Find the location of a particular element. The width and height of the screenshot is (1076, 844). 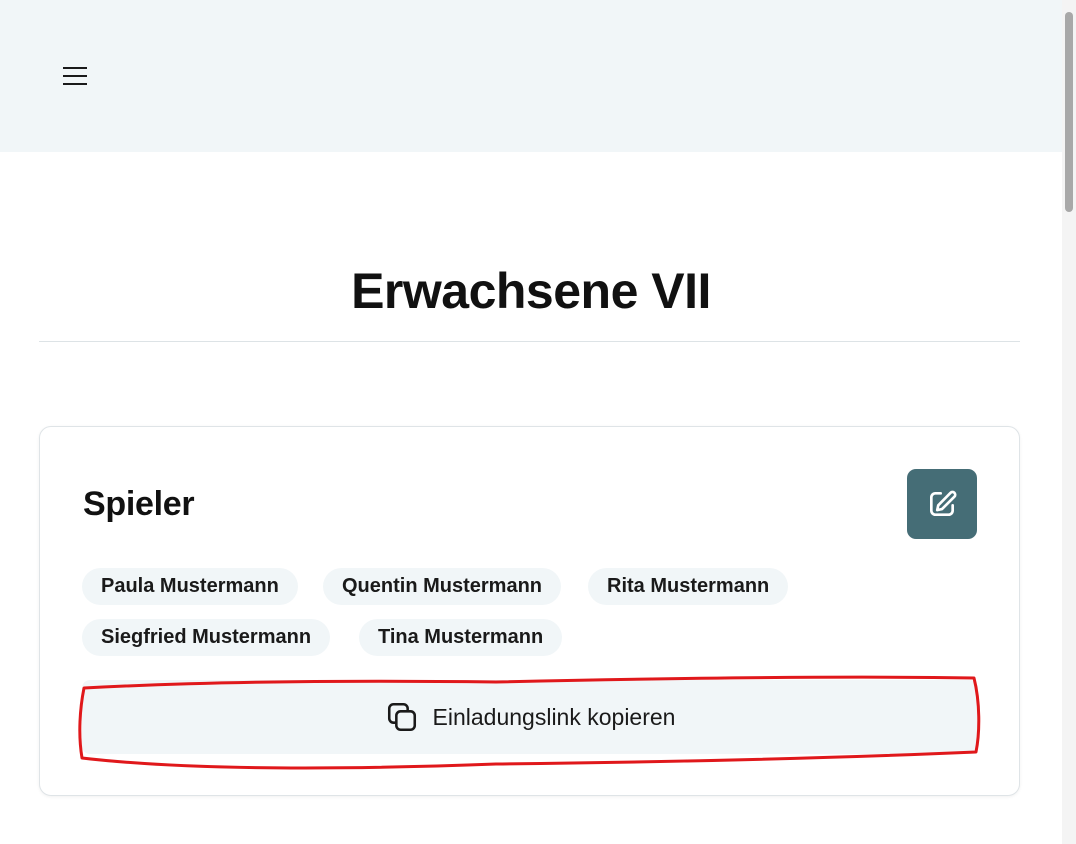

hamburger-menu-icon is located at coordinates (75, 76).